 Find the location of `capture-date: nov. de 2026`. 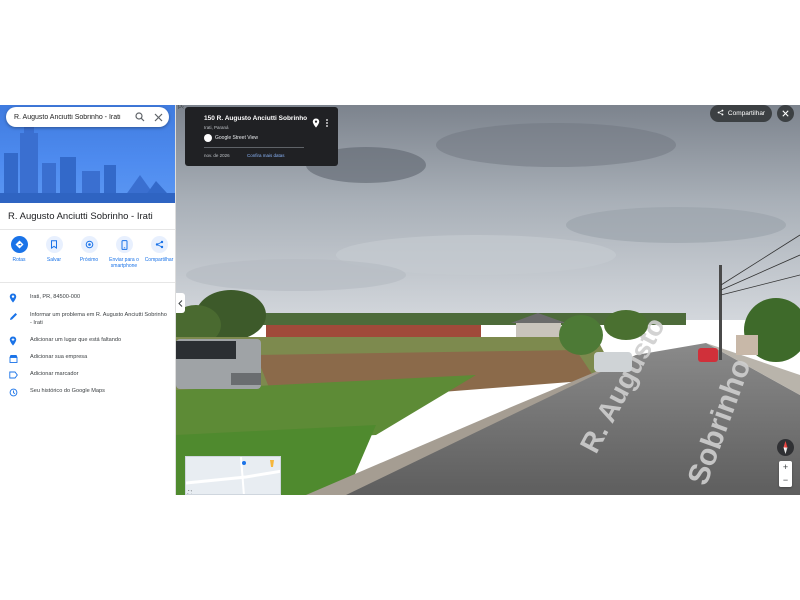

capture-date: nov. de 2026 is located at coordinates (217, 155).